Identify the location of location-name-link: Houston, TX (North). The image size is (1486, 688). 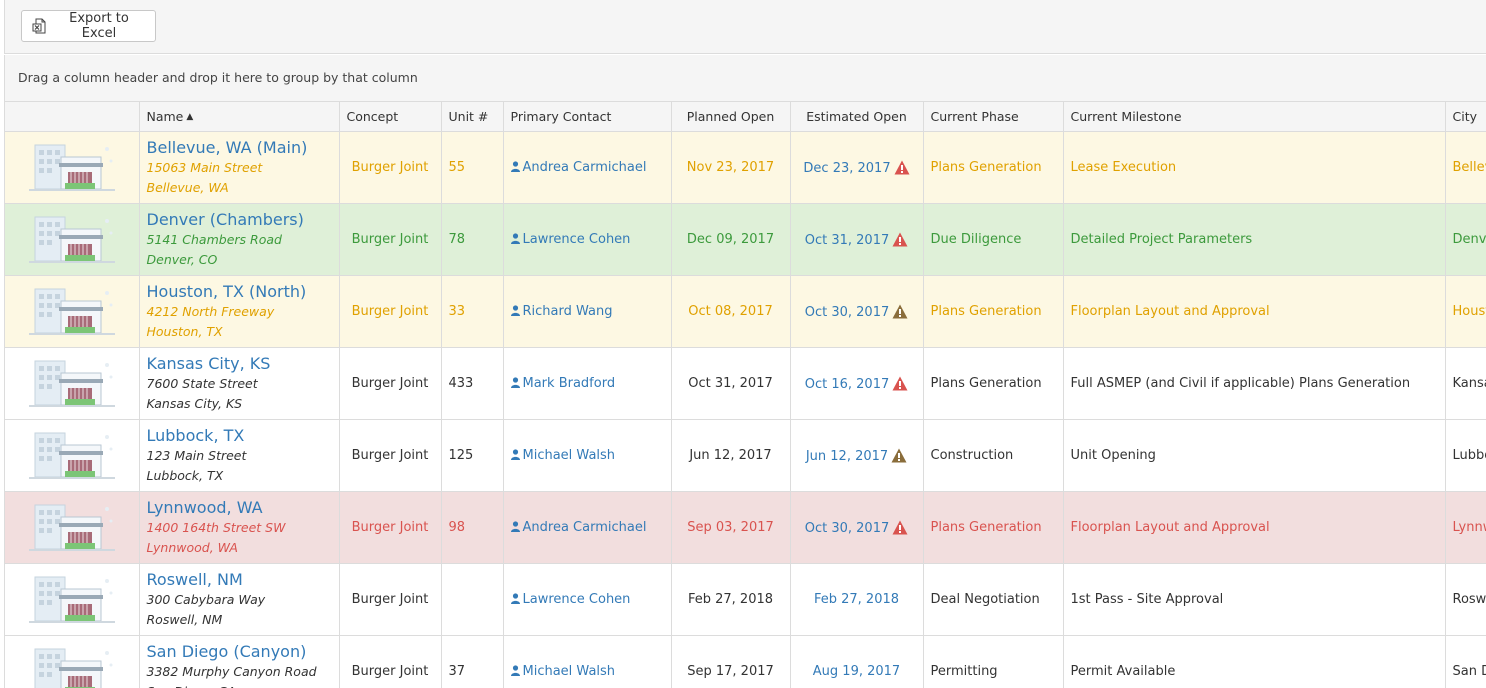
(239, 292).